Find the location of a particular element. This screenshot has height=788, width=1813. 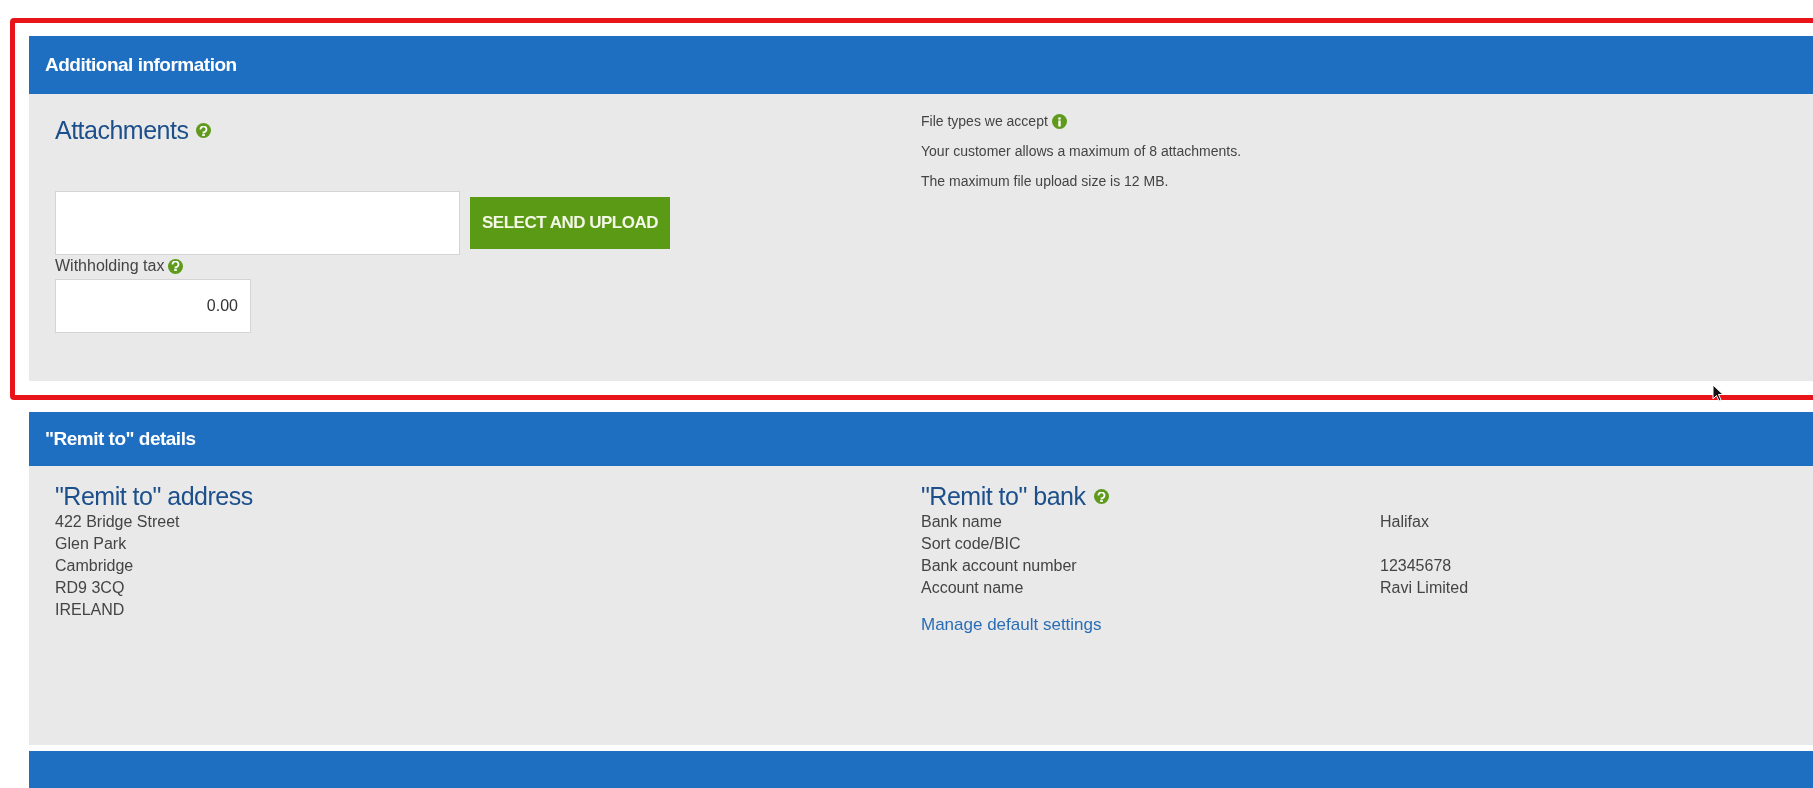

note-text: The maximum file upload size is 12 MB. is located at coordinates (1045, 181).